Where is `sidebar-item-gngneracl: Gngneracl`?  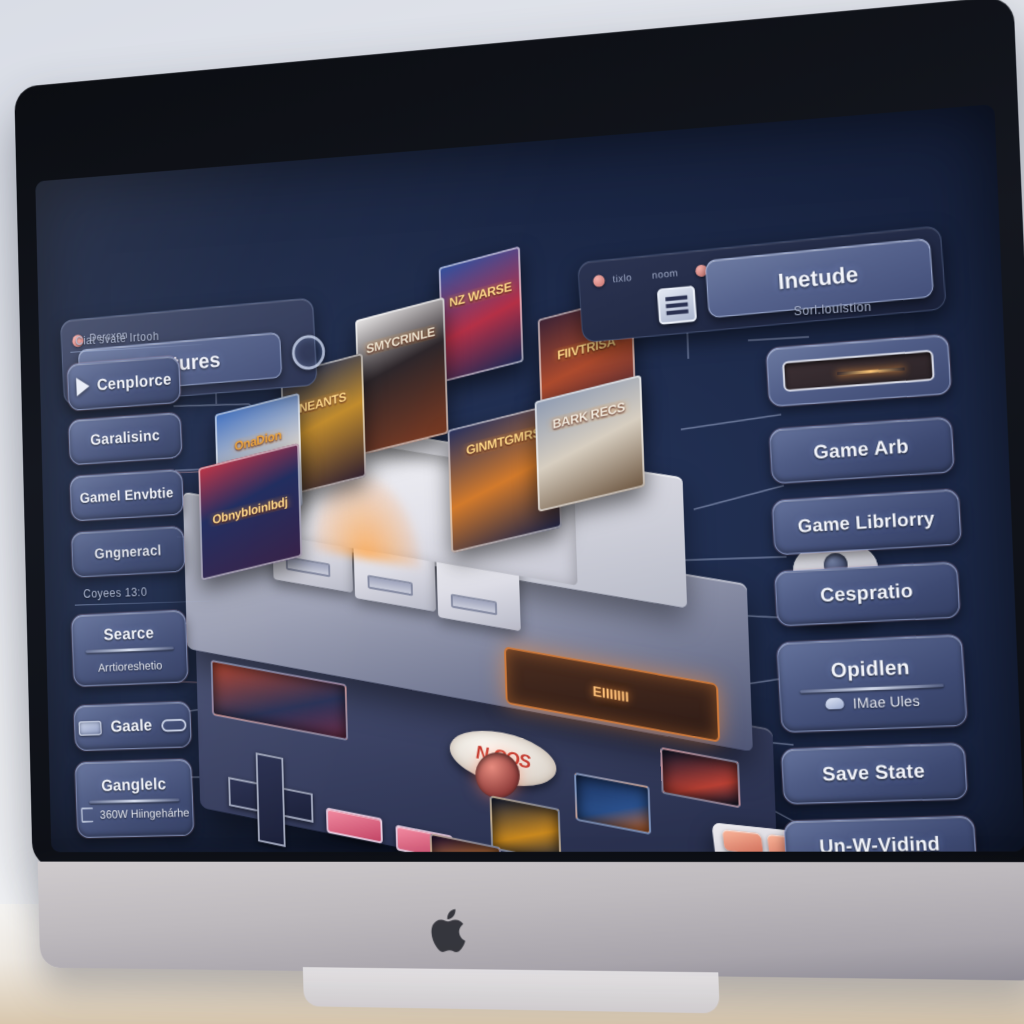 sidebar-item-gngneracl: Gngneracl is located at coordinates (128, 552).